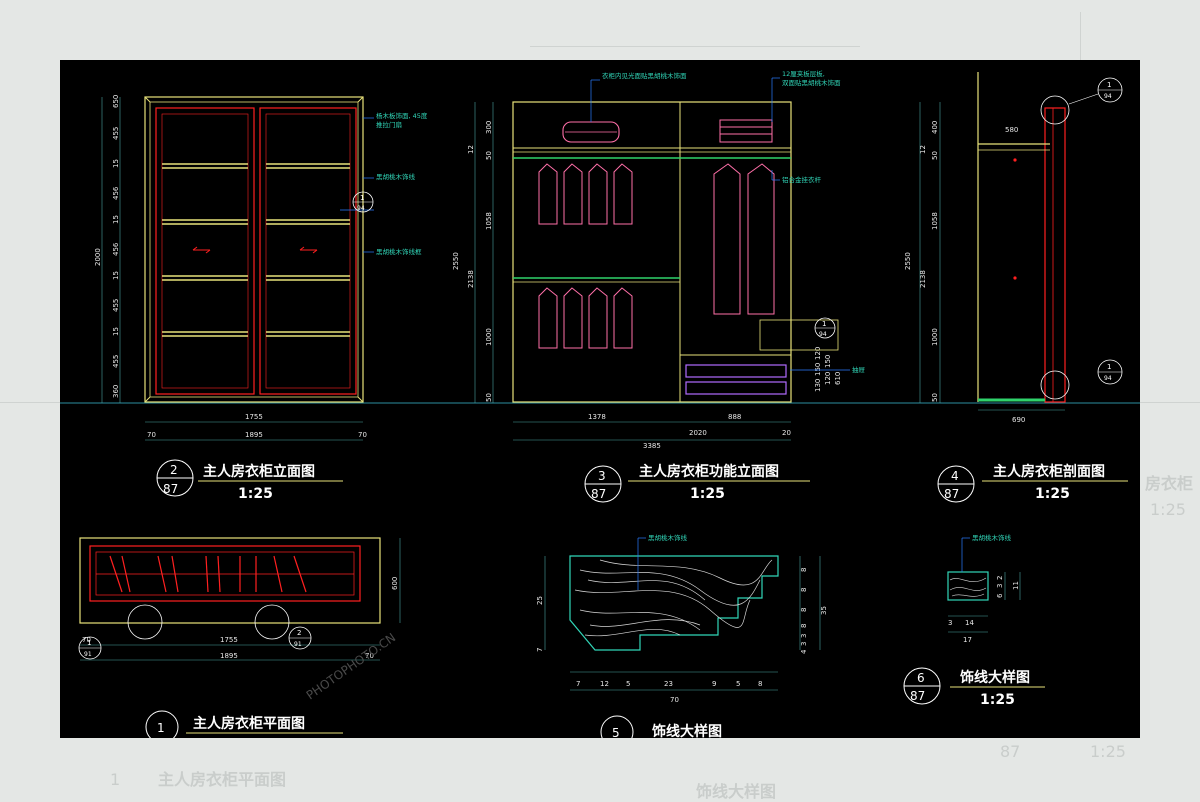  What do you see at coordinates (222, 779) in the screenshot?
I see `ghost-title-plan: 主人房衣柜平面图` at bounding box center [222, 779].